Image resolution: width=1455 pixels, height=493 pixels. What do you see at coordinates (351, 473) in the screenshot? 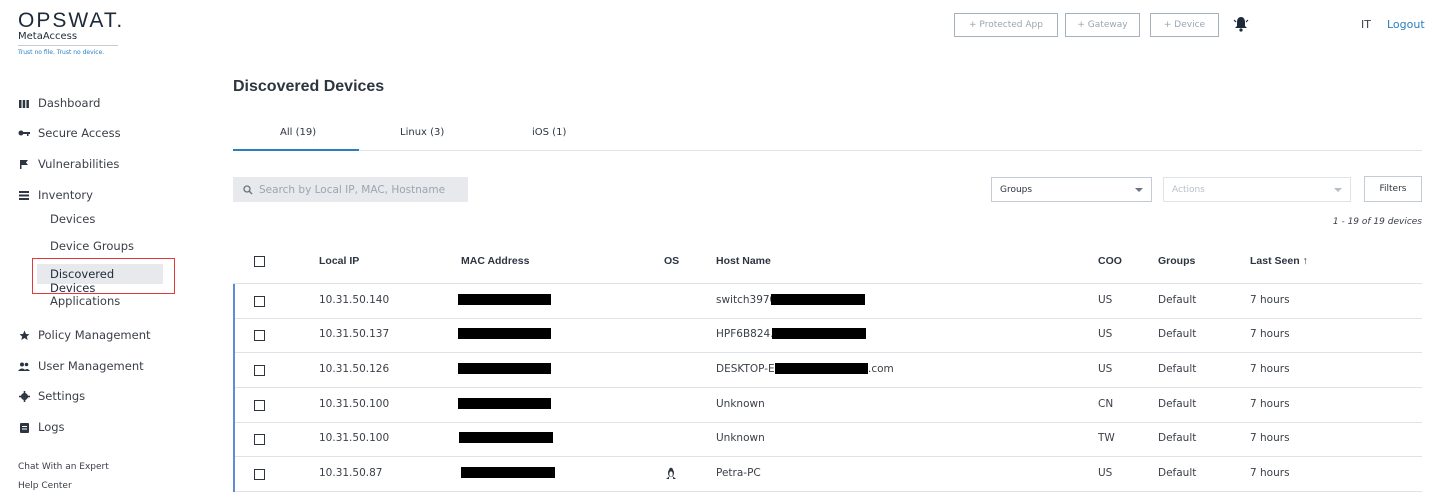
I see `cell-local-ip: 10.31.50.87` at bounding box center [351, 473].